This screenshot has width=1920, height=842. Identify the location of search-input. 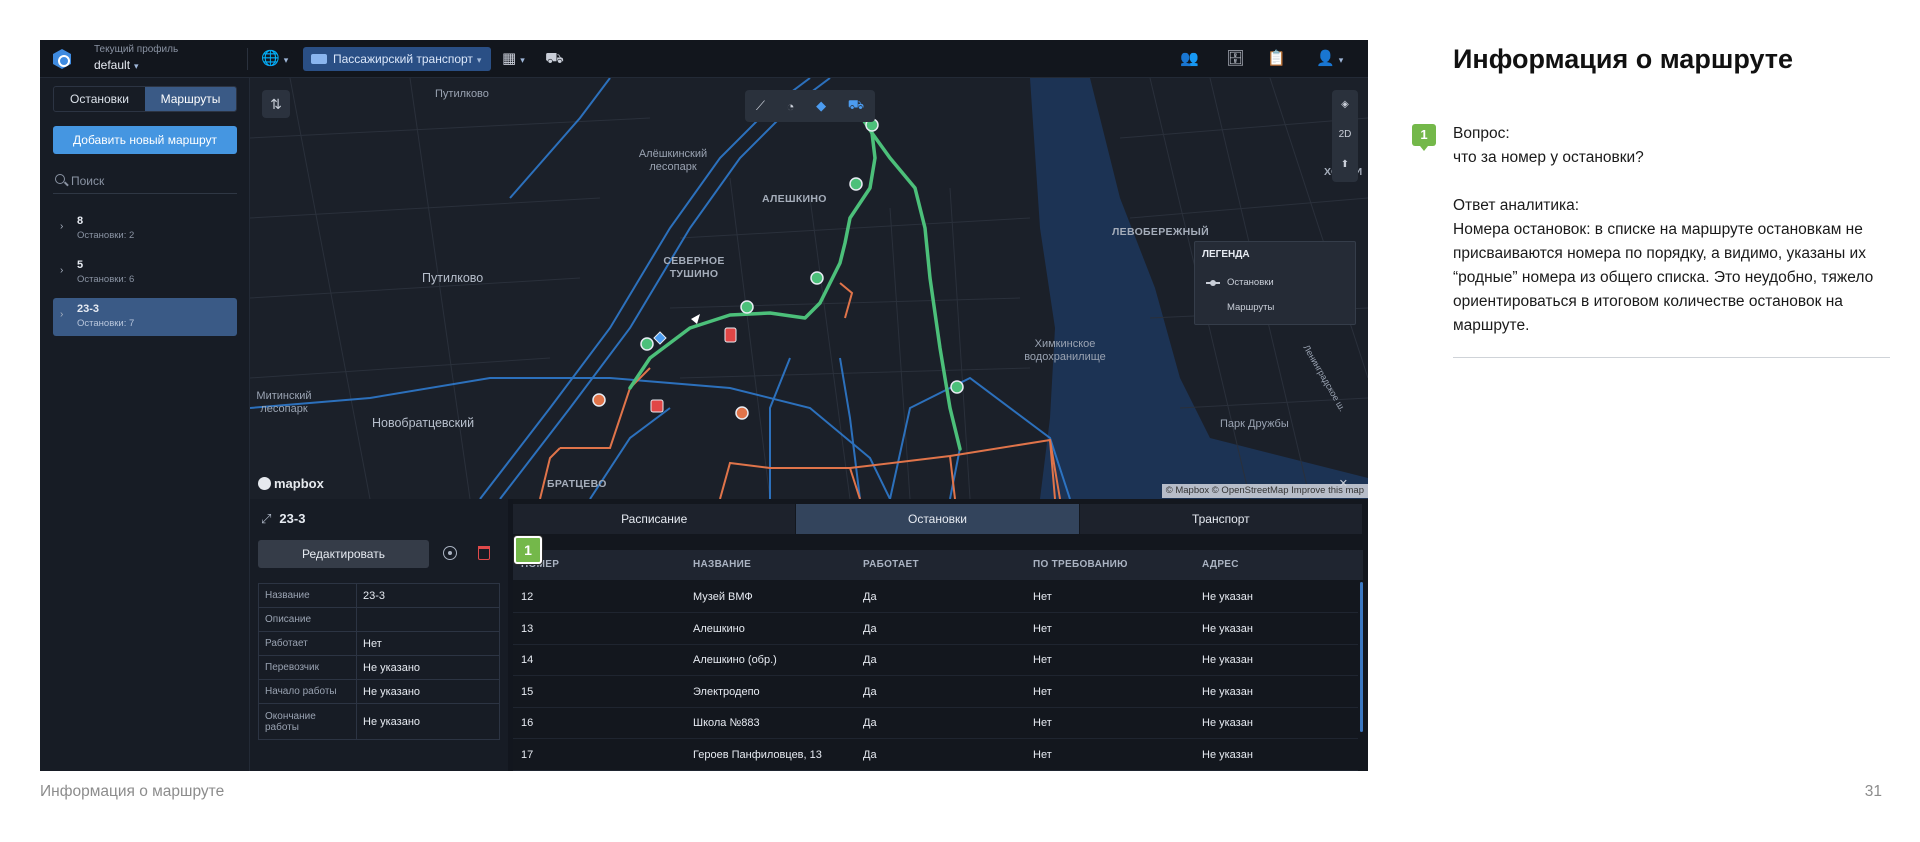
(151, 181).